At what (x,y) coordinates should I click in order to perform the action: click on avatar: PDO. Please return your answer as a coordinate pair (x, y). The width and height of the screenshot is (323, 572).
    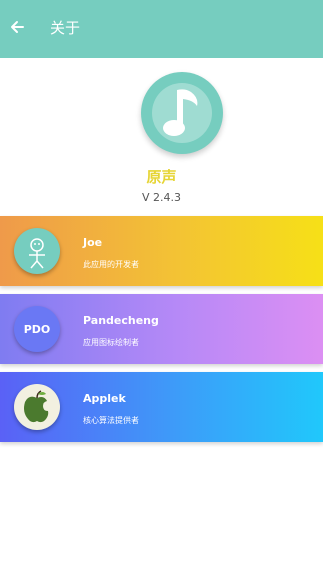
    Looking at the image, I should click on (37, 329).